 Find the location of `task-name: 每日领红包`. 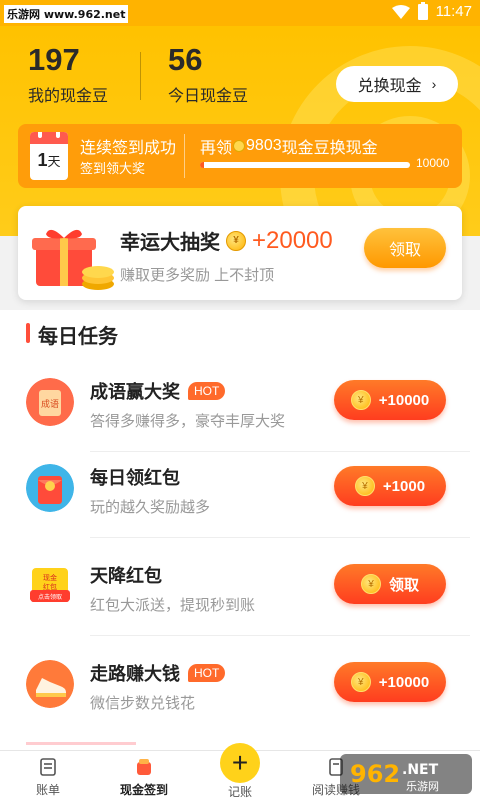

task-name: 每日领红包 is located at coordinates (135, 477).